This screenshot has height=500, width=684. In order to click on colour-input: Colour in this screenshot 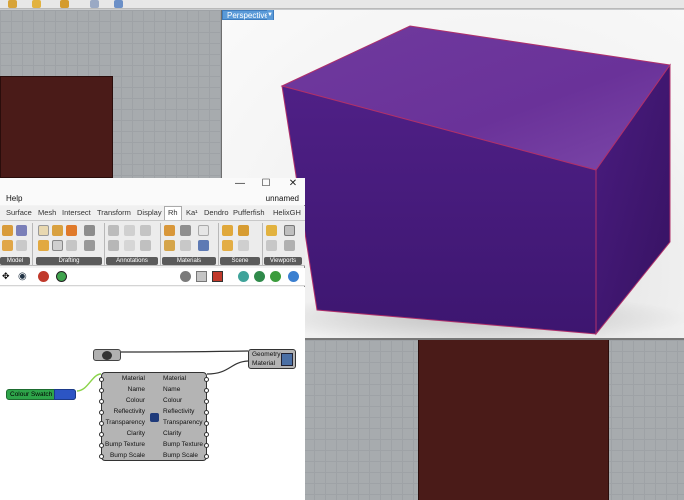, I will do `click(135, 401)`.